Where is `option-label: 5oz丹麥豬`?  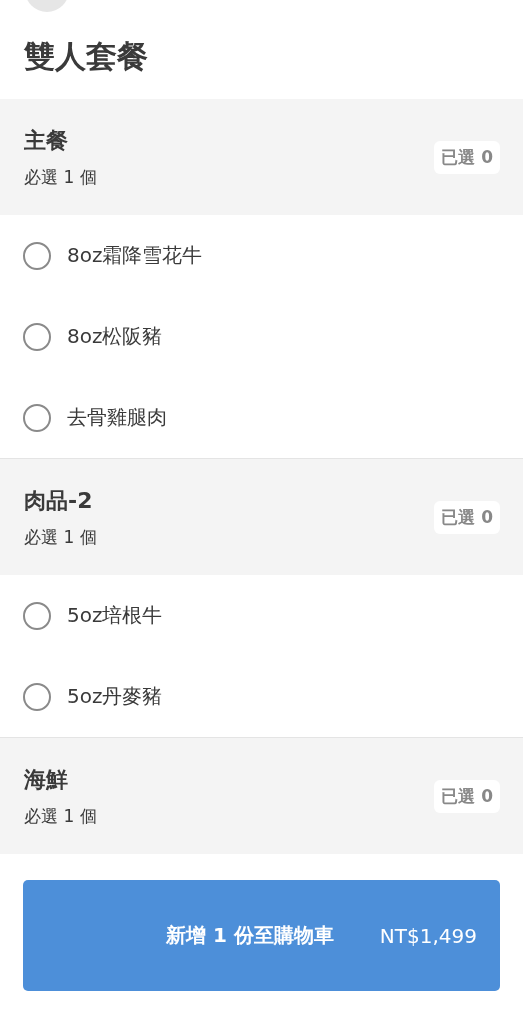 option-label: 5oz丹麥豬 is located at coordinates (115, 696).